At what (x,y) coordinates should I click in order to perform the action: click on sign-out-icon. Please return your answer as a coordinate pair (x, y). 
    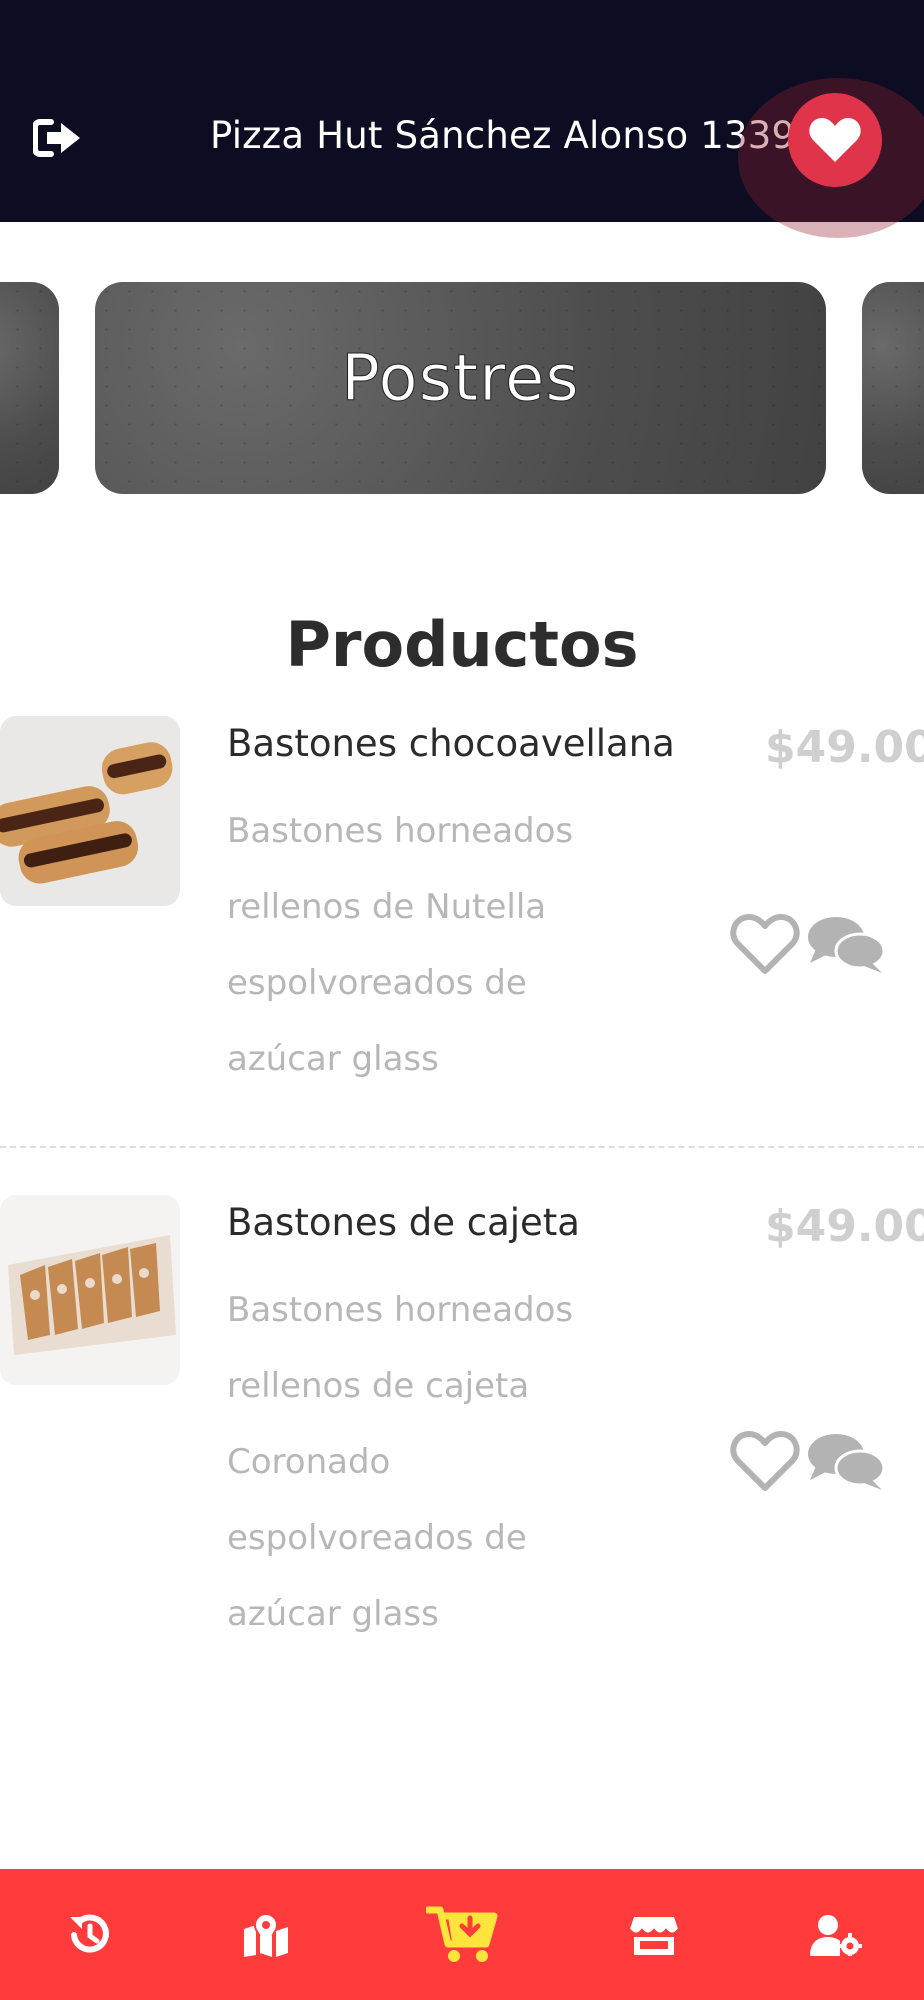
    Looking at the image, I should click on (56, 138).